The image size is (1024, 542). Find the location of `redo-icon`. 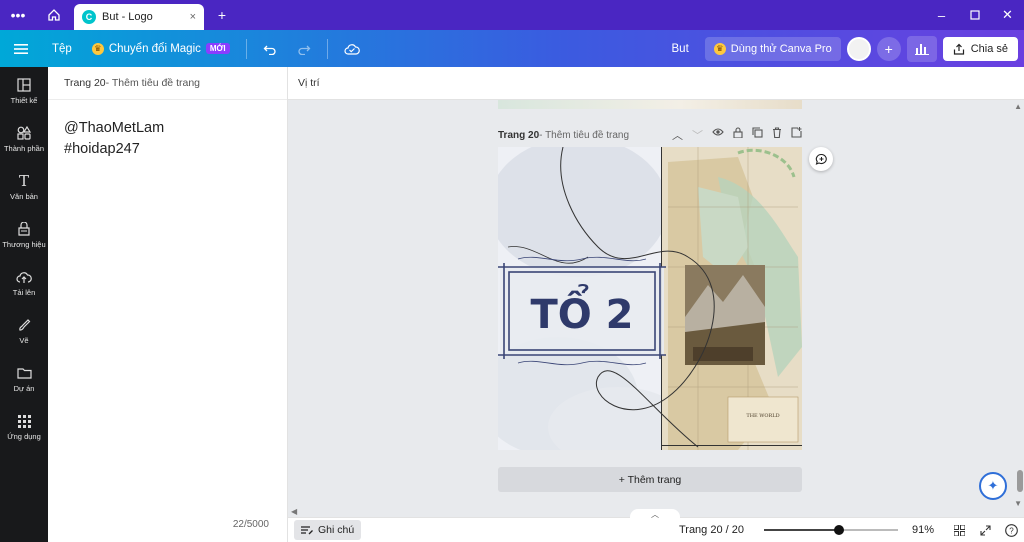

redo-icon is located at coordinates (304, 48).